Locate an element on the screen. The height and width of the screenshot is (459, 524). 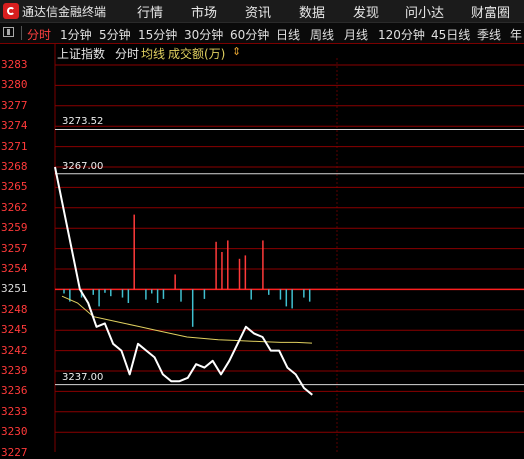
y-tick-label: 3271 is located at coordinates (14, 146).